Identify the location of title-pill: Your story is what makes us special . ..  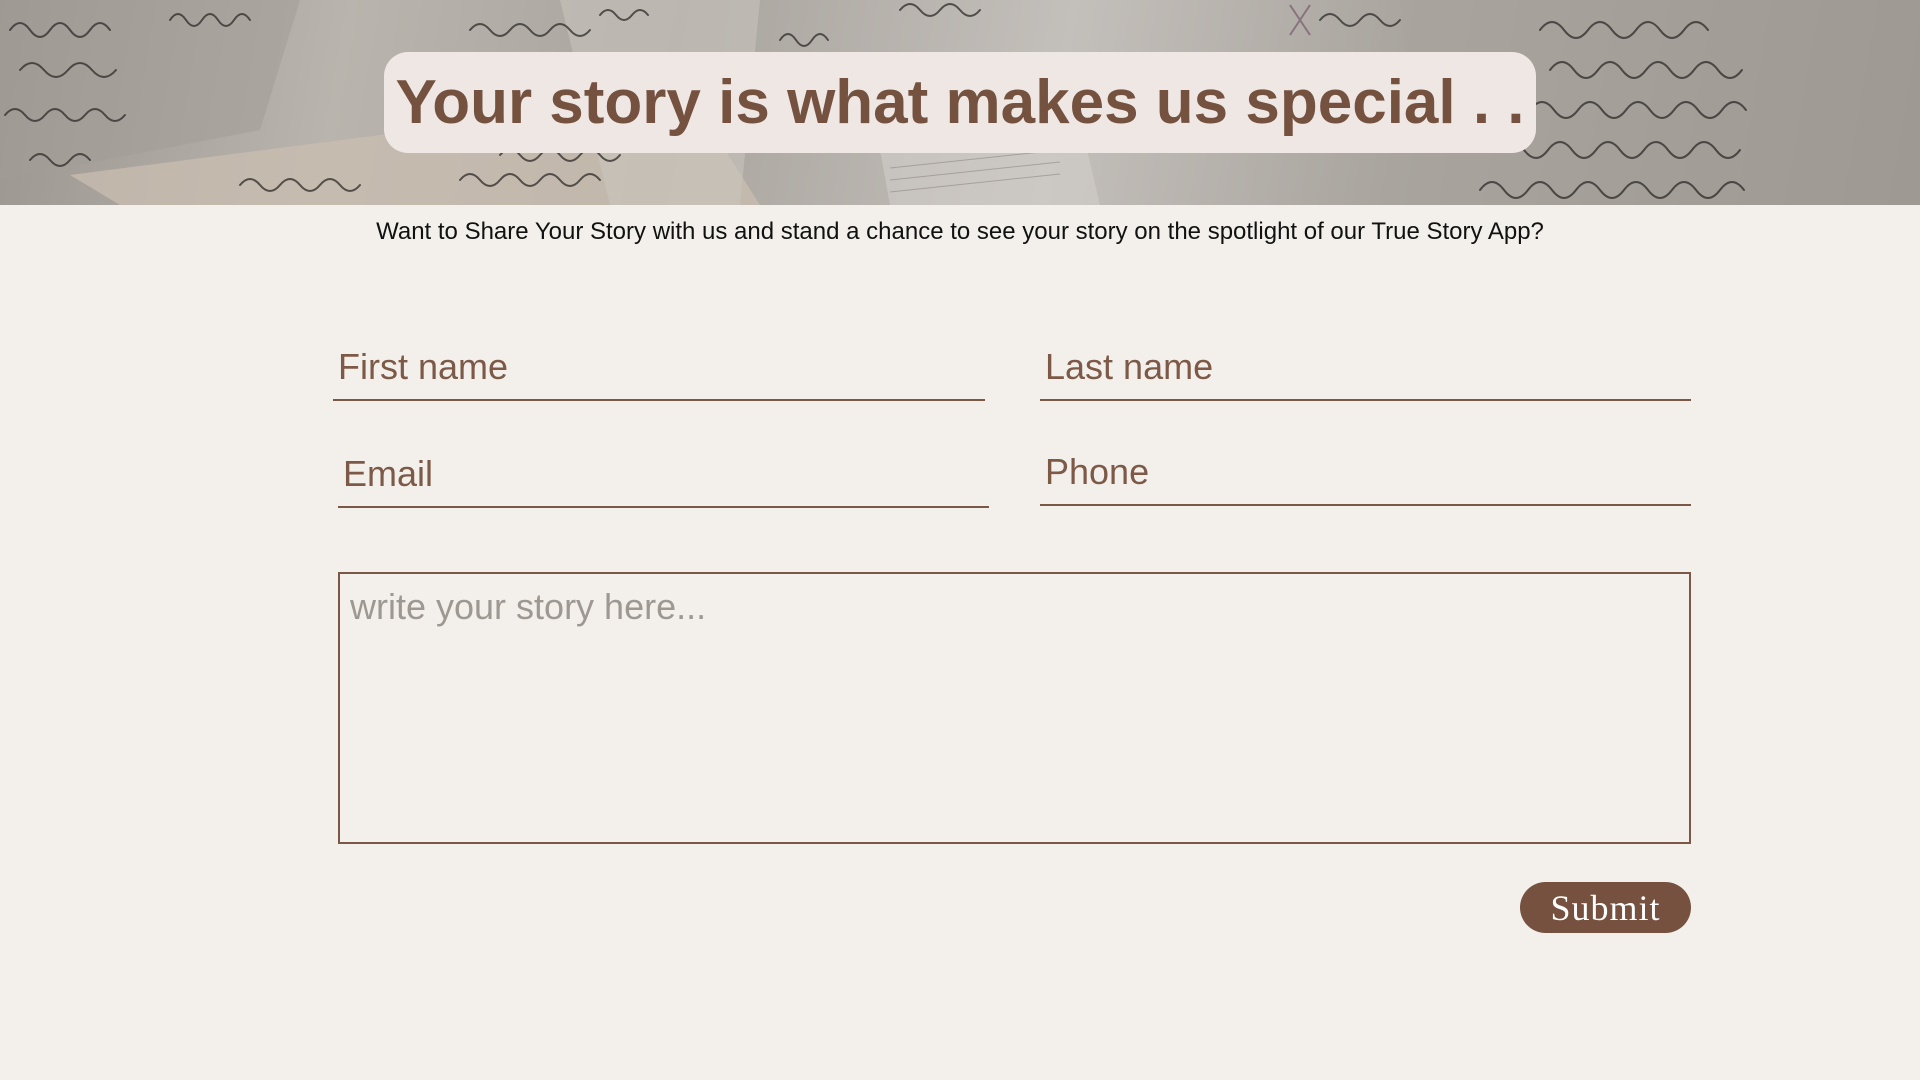
(960, 102).